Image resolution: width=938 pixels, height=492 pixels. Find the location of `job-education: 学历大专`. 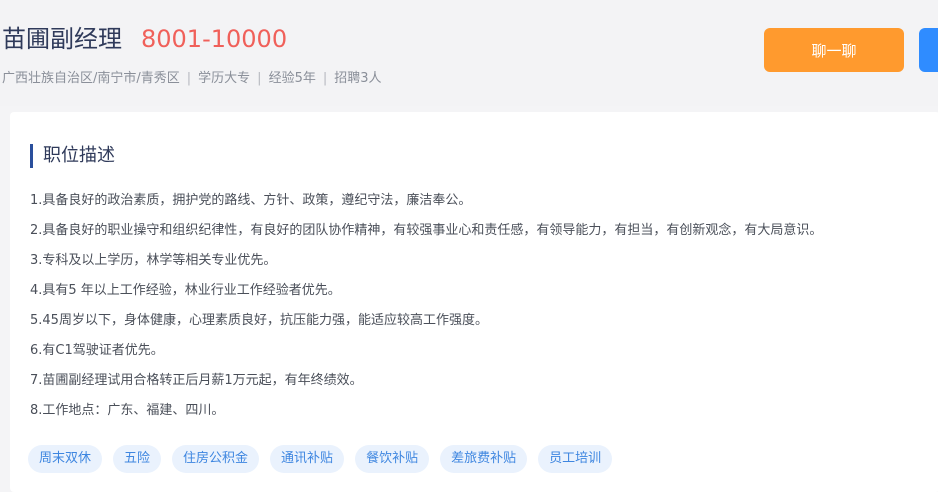

job-education: 学历大专 is located at coordinates (224, 78).